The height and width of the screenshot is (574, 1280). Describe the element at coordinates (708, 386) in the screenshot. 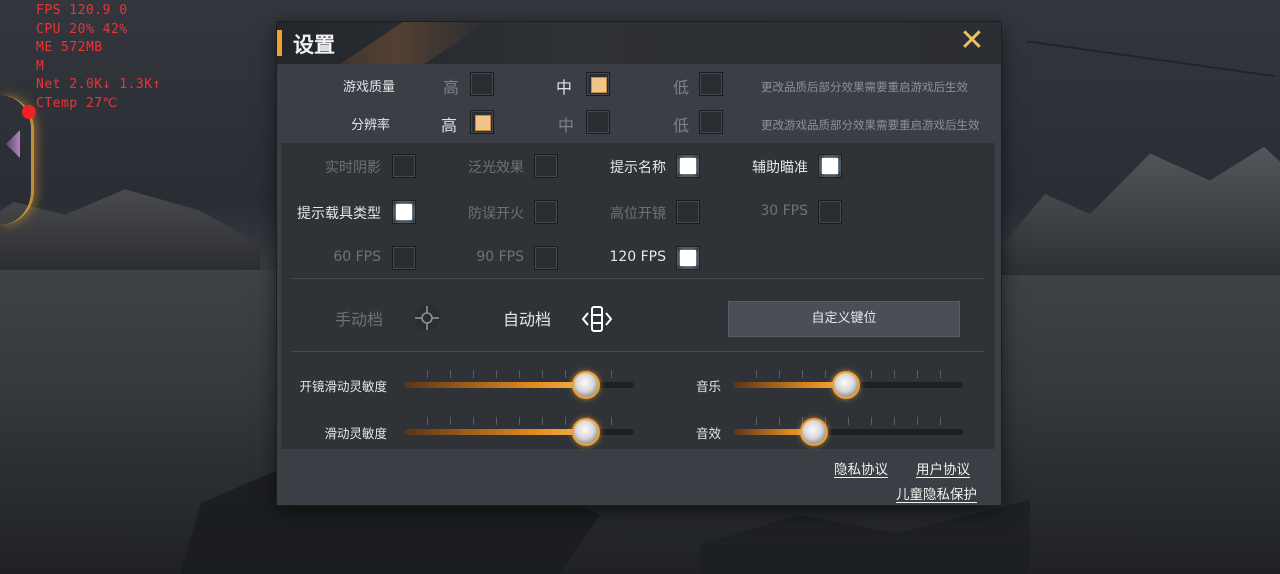

I see `music-label: 音乐` at that location.